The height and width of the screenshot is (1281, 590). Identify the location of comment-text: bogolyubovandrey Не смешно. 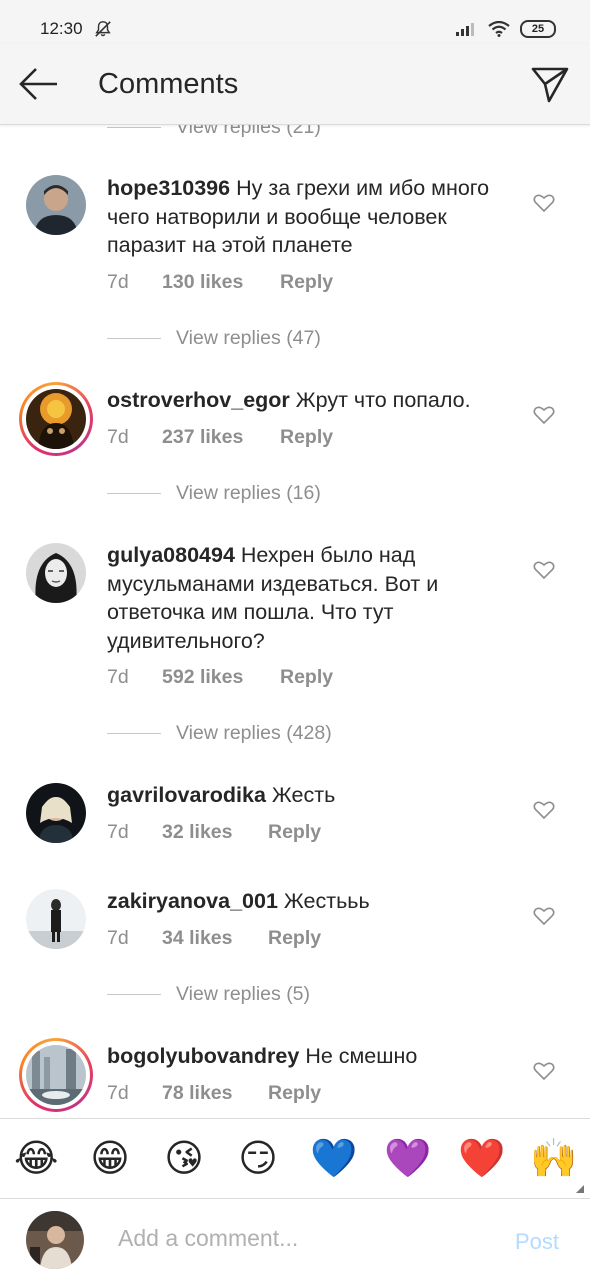
(307, 1056).